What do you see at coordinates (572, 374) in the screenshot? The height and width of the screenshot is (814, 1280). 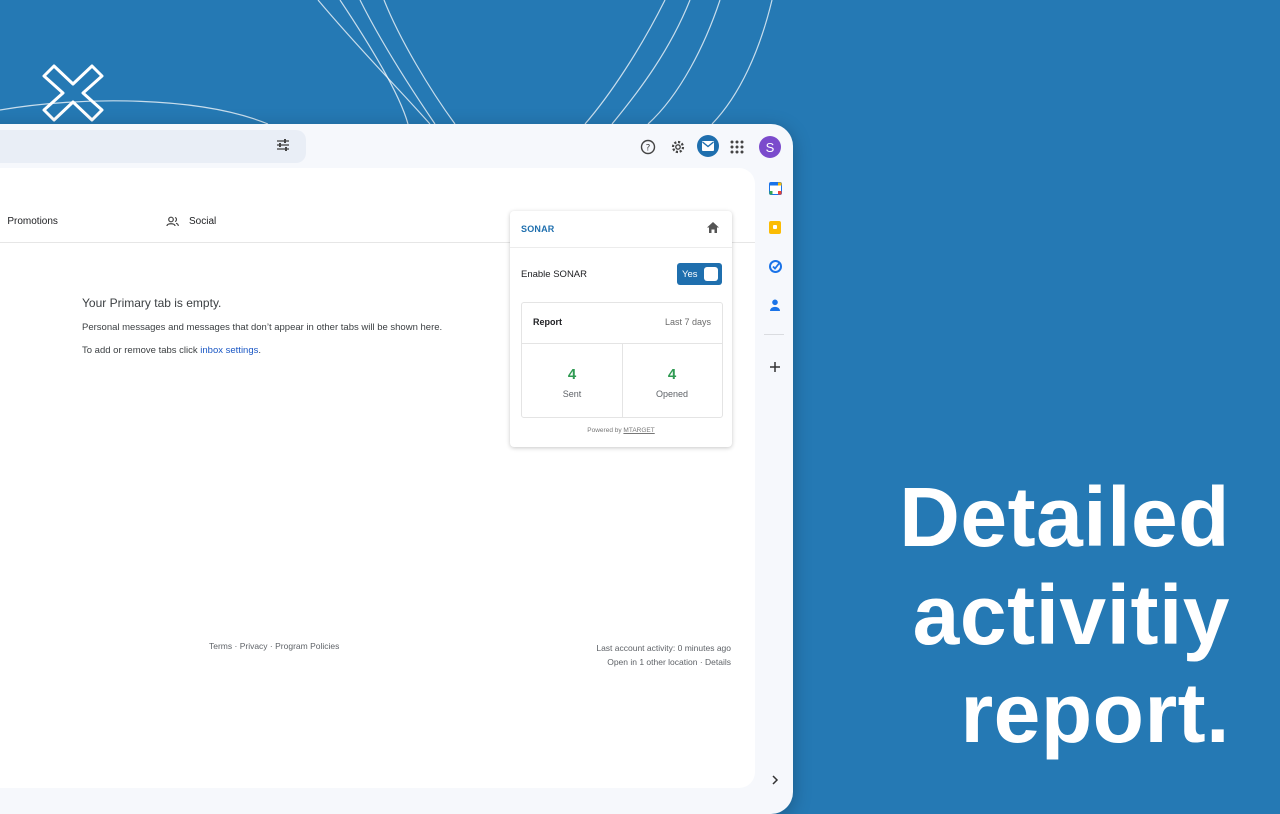 I see `sent-value: 4` at bounding box center [572, 374].